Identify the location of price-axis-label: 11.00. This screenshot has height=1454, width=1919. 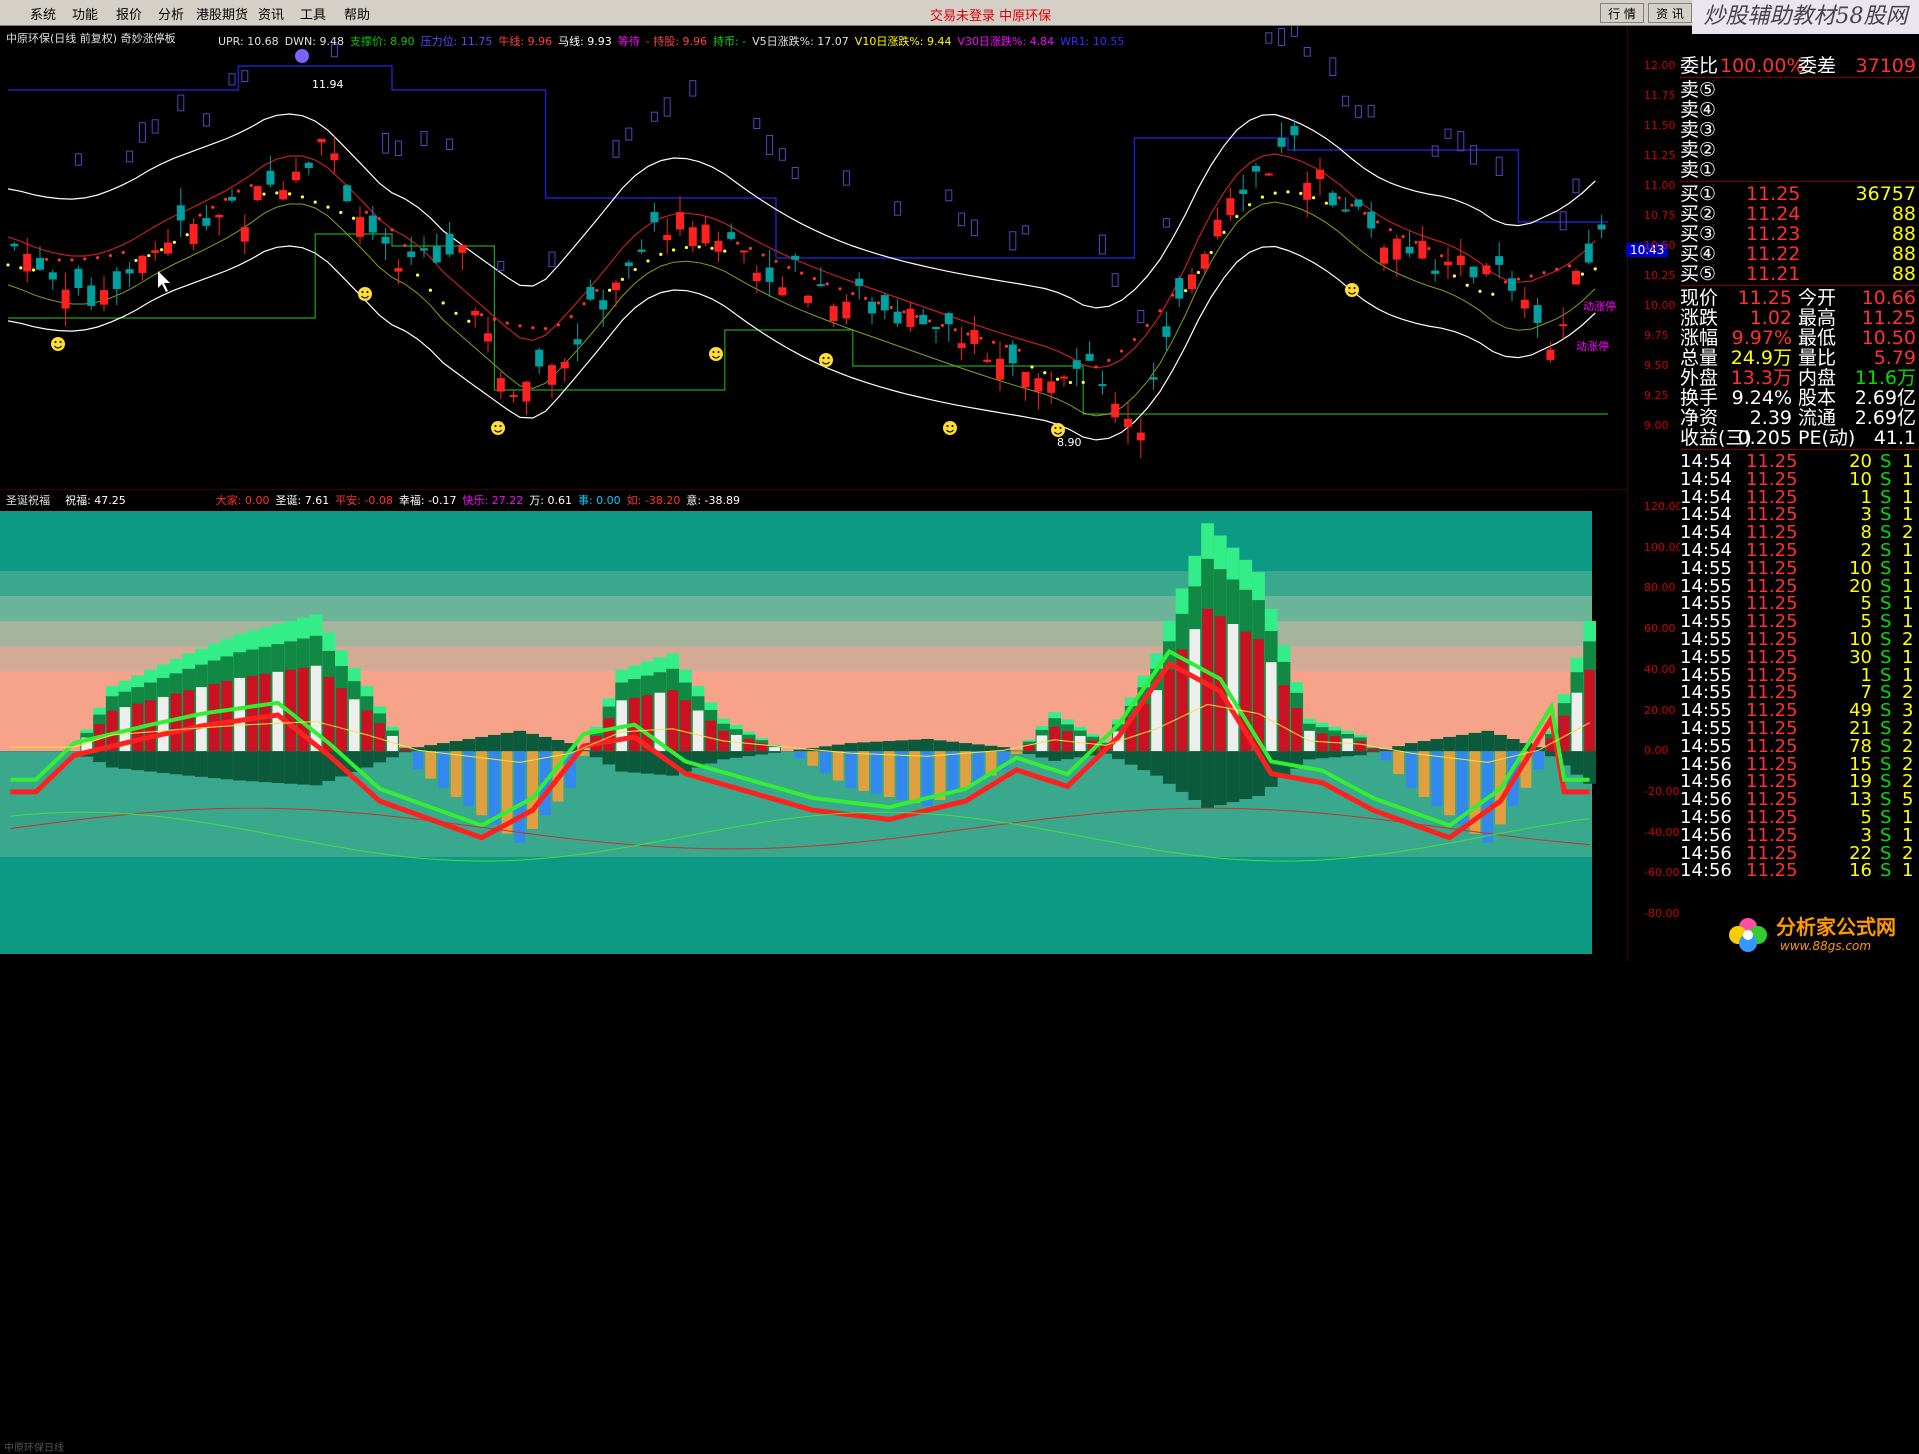
(1660, 185).